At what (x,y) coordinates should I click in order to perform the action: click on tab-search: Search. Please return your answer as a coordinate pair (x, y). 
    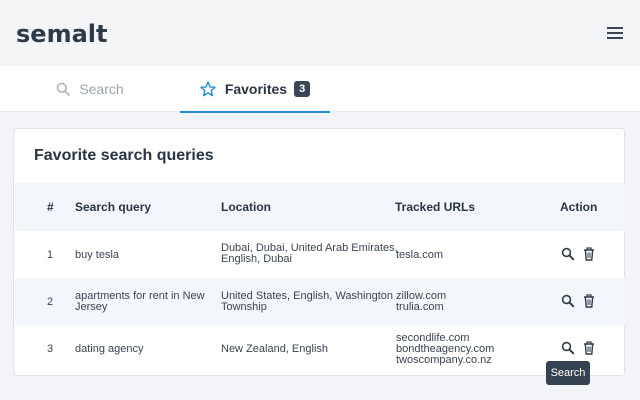
    Looking at the image, I should click on (90, 89).